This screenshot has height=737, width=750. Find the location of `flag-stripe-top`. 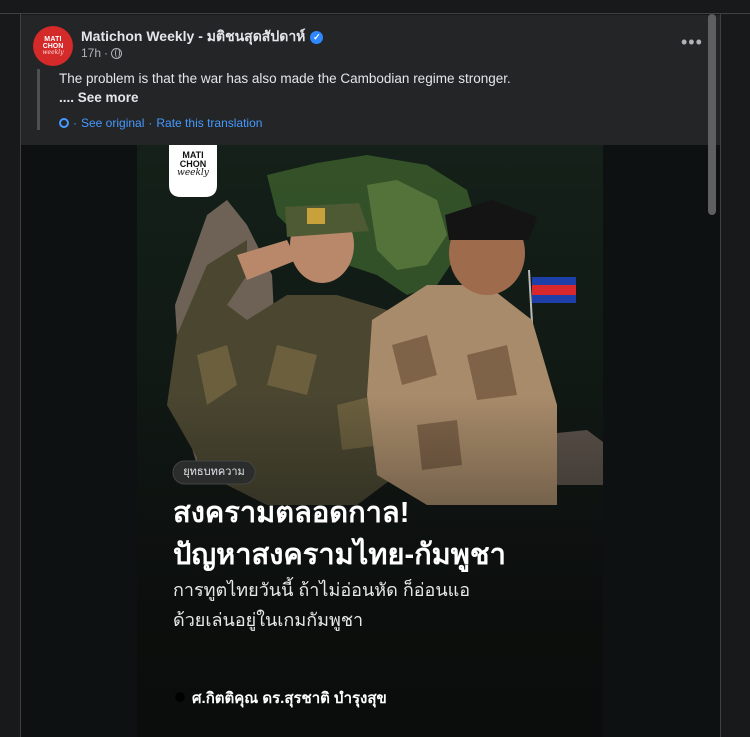

flag-stripe-top is located at coordinates (554, 281).